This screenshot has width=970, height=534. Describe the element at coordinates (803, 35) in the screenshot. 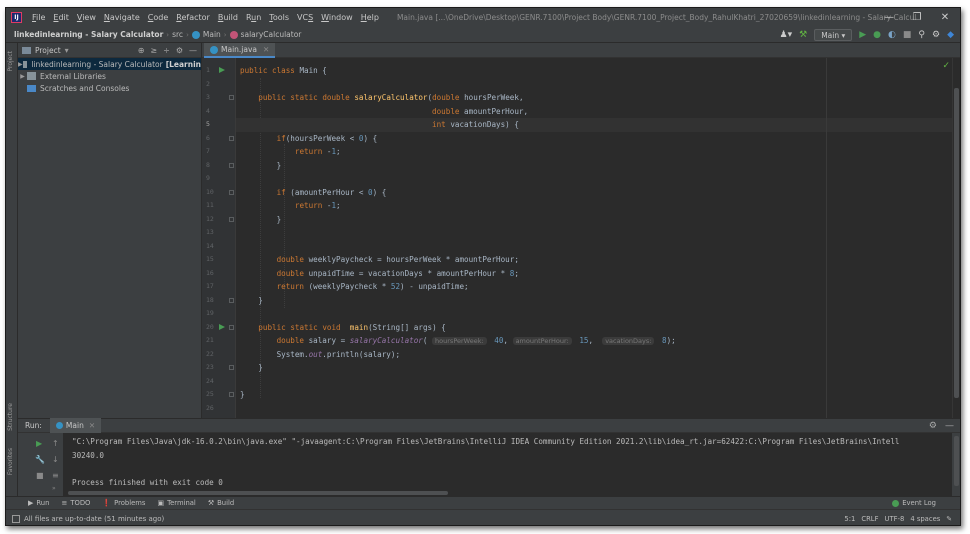

I see `hammer-icon: ⚒` at that location.